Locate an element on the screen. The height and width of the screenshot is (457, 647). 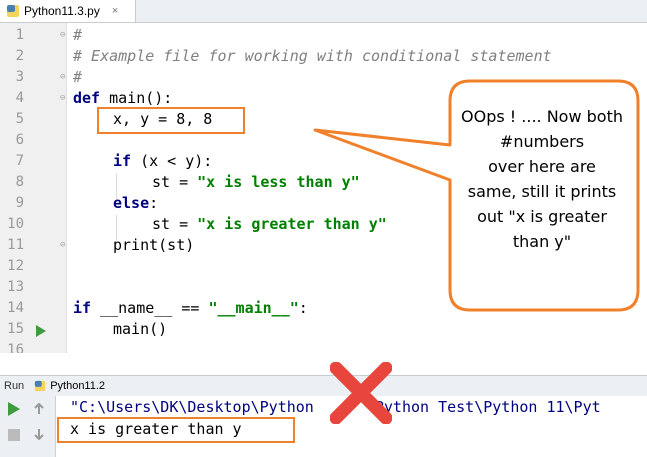
run-panel-label: Run is located at coordinates (14, 386).